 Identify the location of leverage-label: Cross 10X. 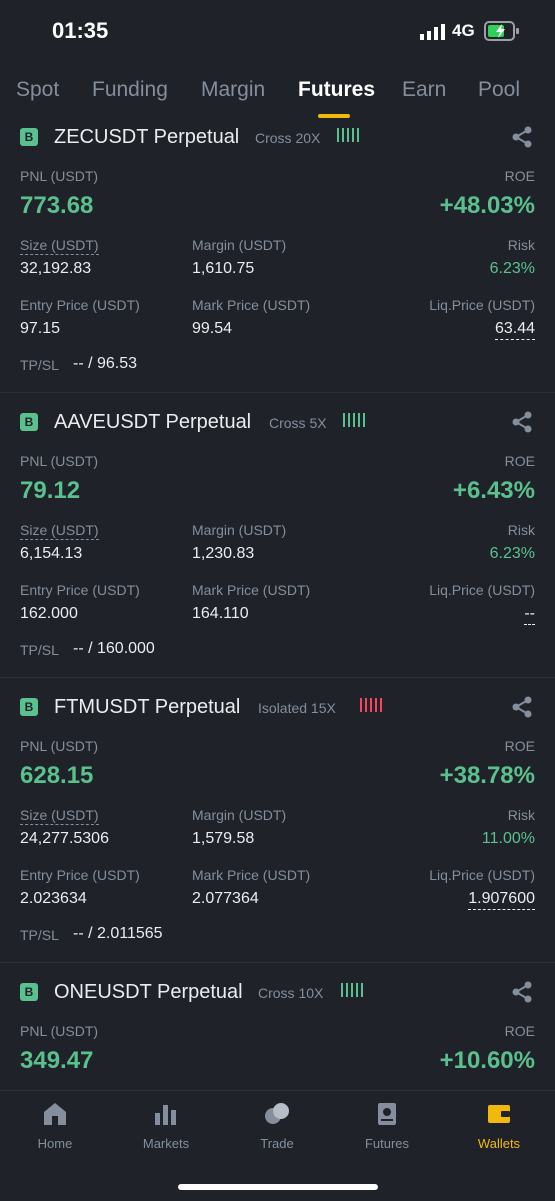
(290, 993).